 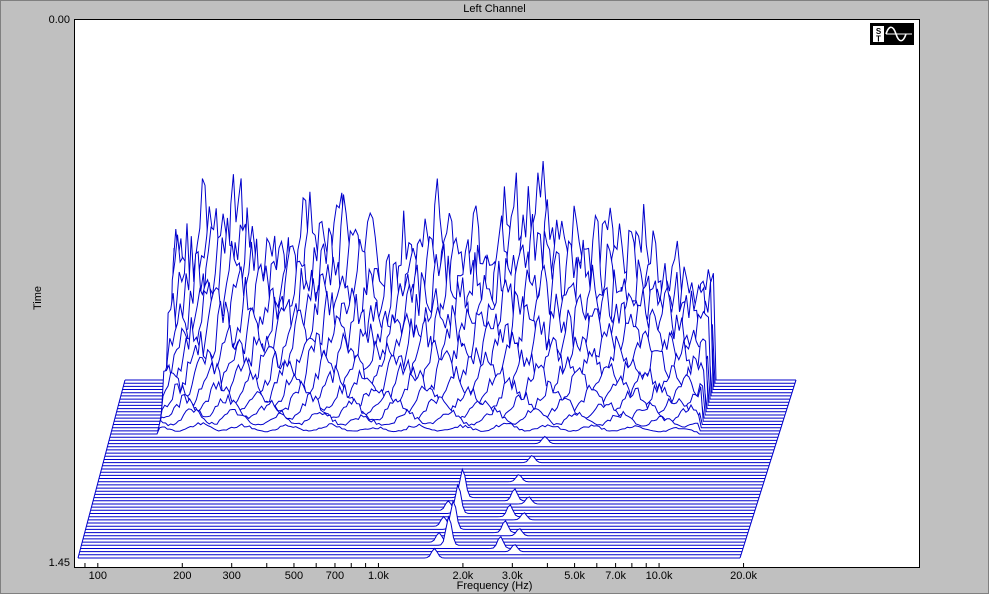 I want to click on svg-text: T, so click(x=878, y=39).